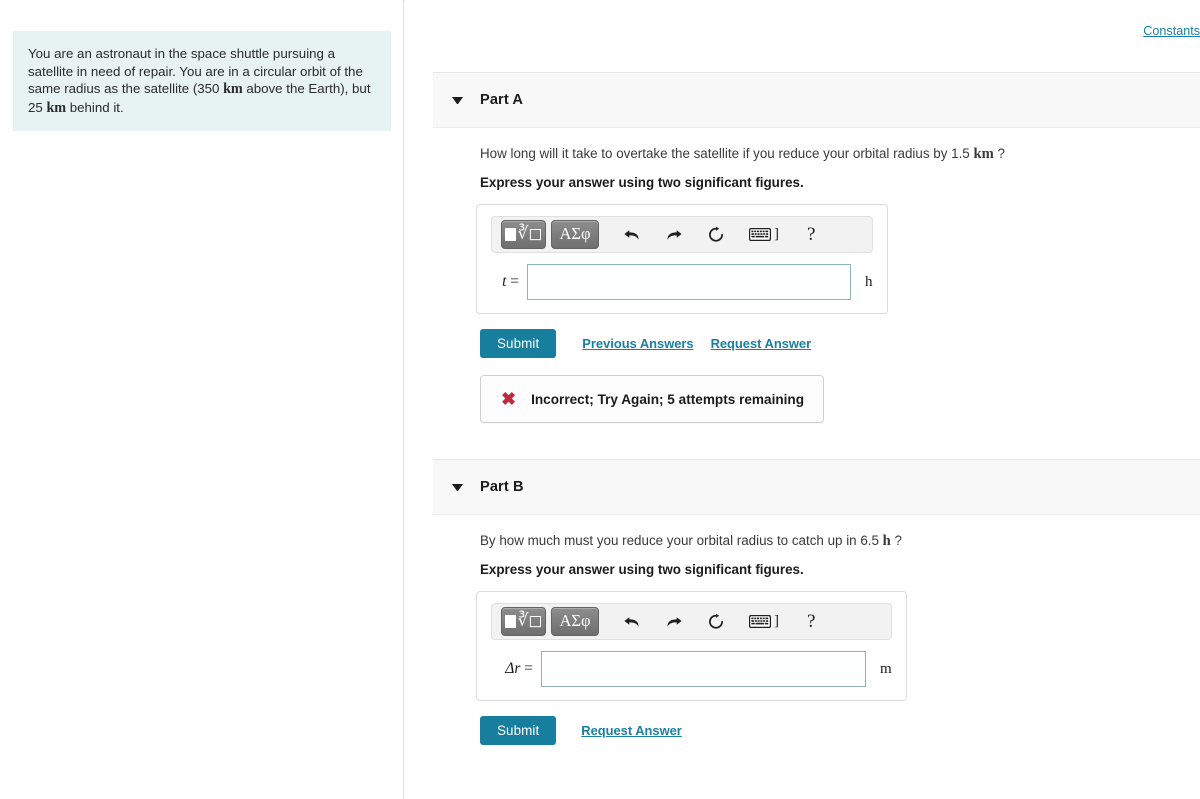 The height and width of the screenshot is (799, 1200). I want to click on part-a-request-answer-link: Request Answer, so click(761, 343).